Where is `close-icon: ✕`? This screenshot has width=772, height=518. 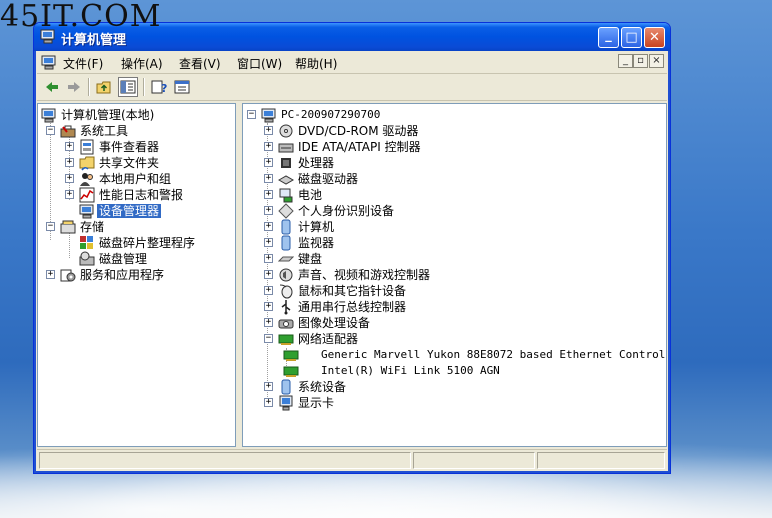
close-icon: ✕ is located at coordinates (654, 37).